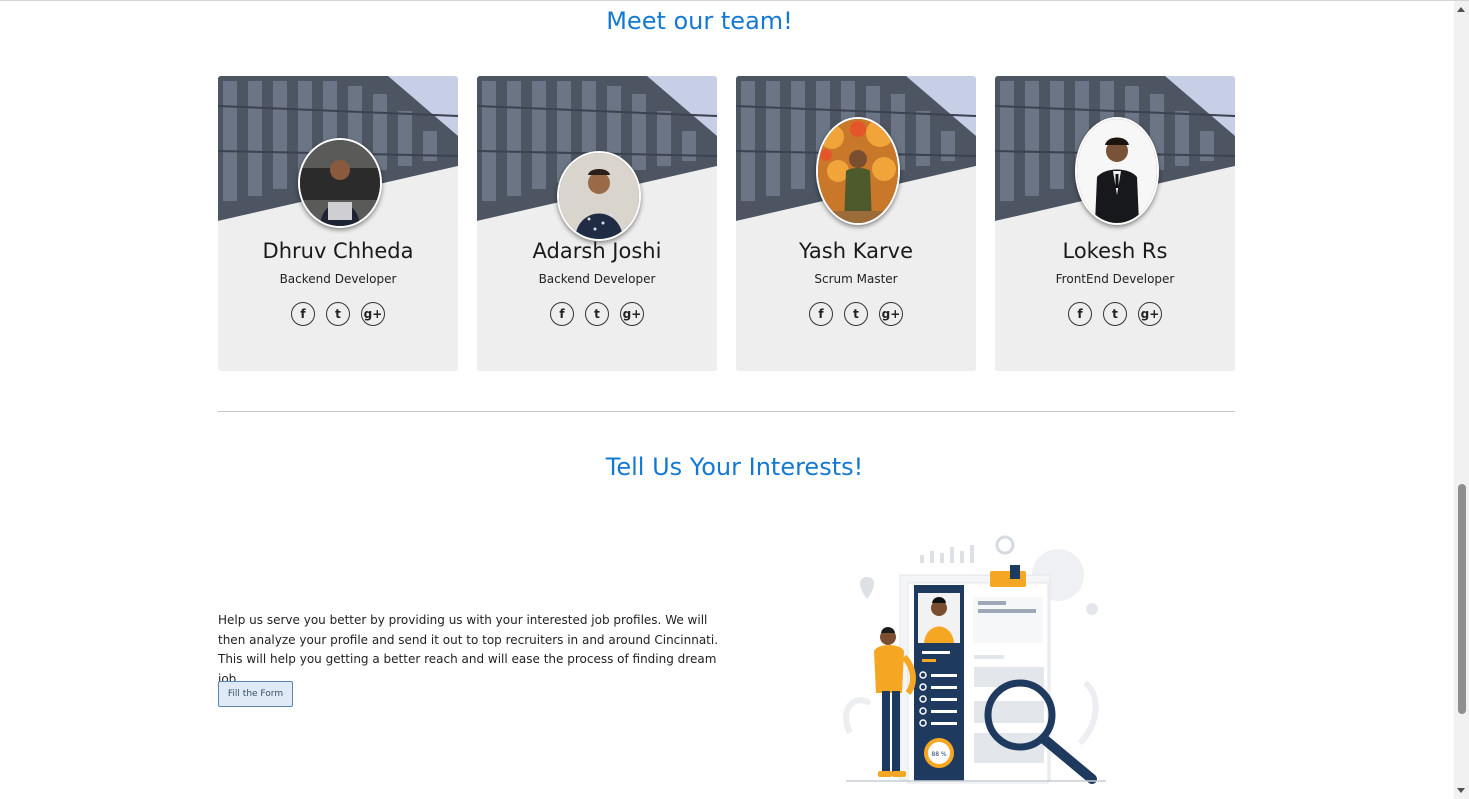 The width and height of the screenshot is (1469, 799). Describe the element at coordinates (597, 251) in the screenshot. I see `member-name: Adarsh Joshi` at that location.